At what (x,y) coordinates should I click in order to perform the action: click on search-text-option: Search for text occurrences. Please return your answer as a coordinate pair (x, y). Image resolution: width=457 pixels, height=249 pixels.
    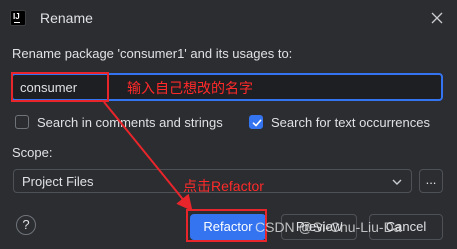
    Looking at the image, I should click on (339, 122).